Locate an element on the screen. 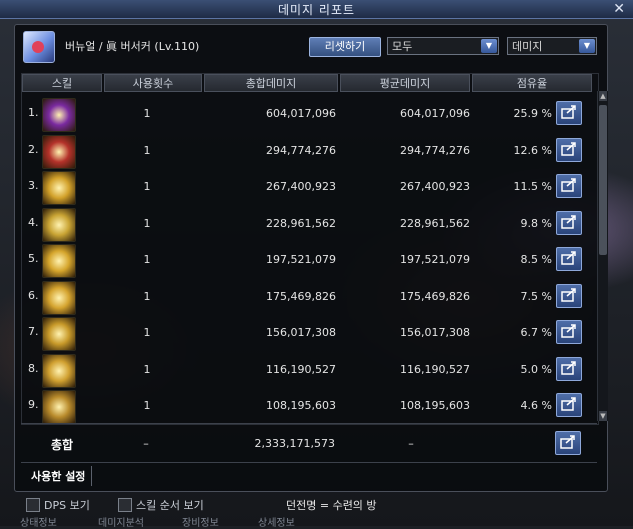 The width and height of the screenshot is (633, 529). character-avatar is located at coordinates (39, 47).